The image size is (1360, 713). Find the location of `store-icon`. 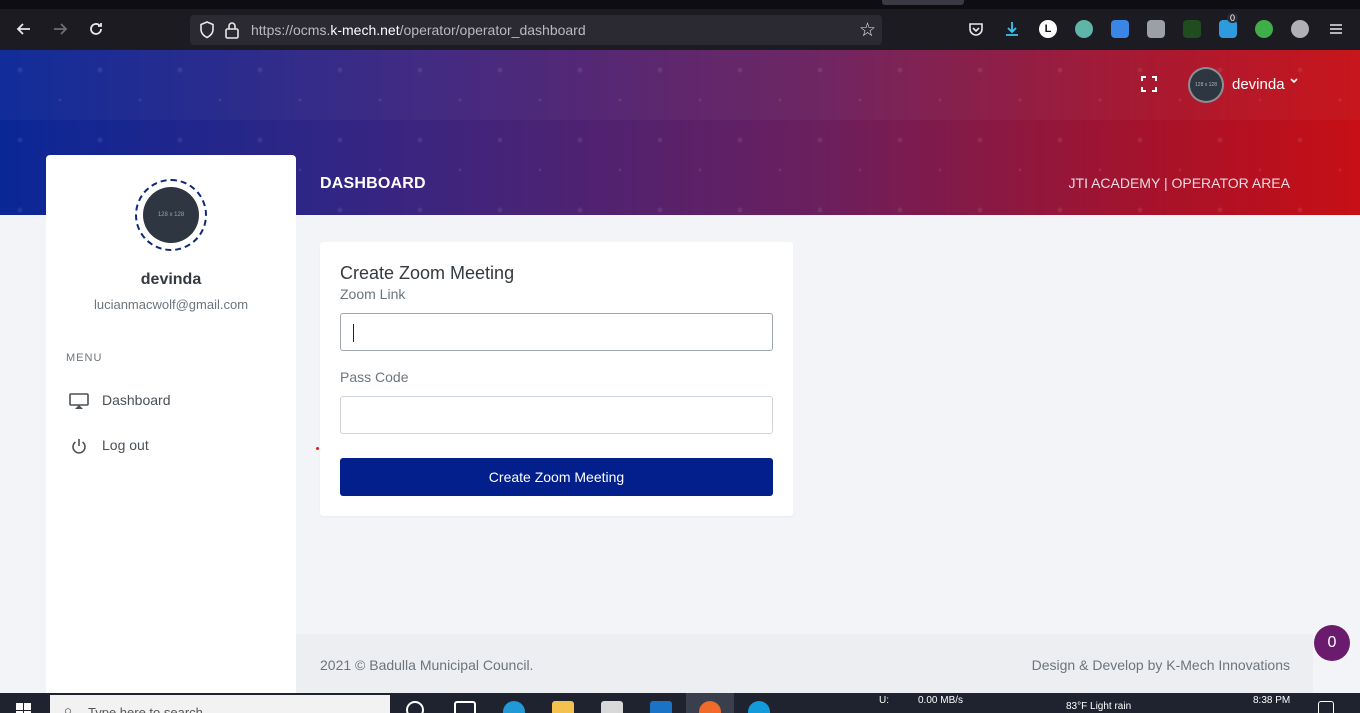

store-icon is located at coordinates (612, 707).